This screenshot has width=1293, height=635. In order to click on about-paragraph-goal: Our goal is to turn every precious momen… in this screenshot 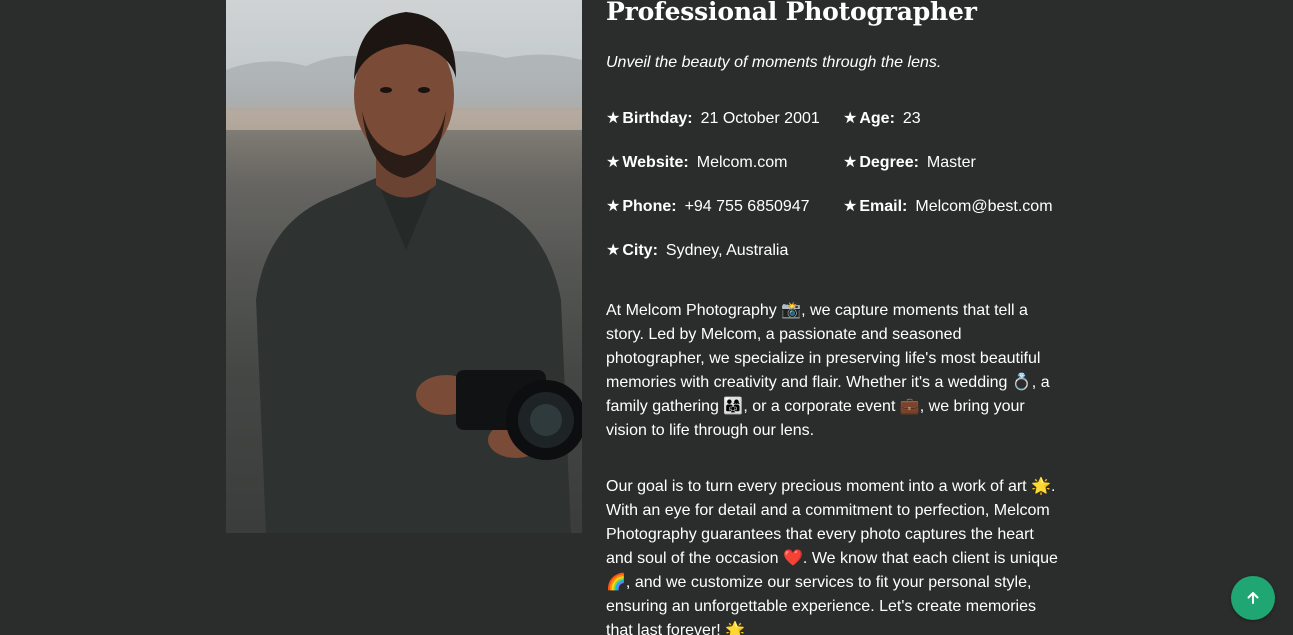, I will do `click(832, 556)`.